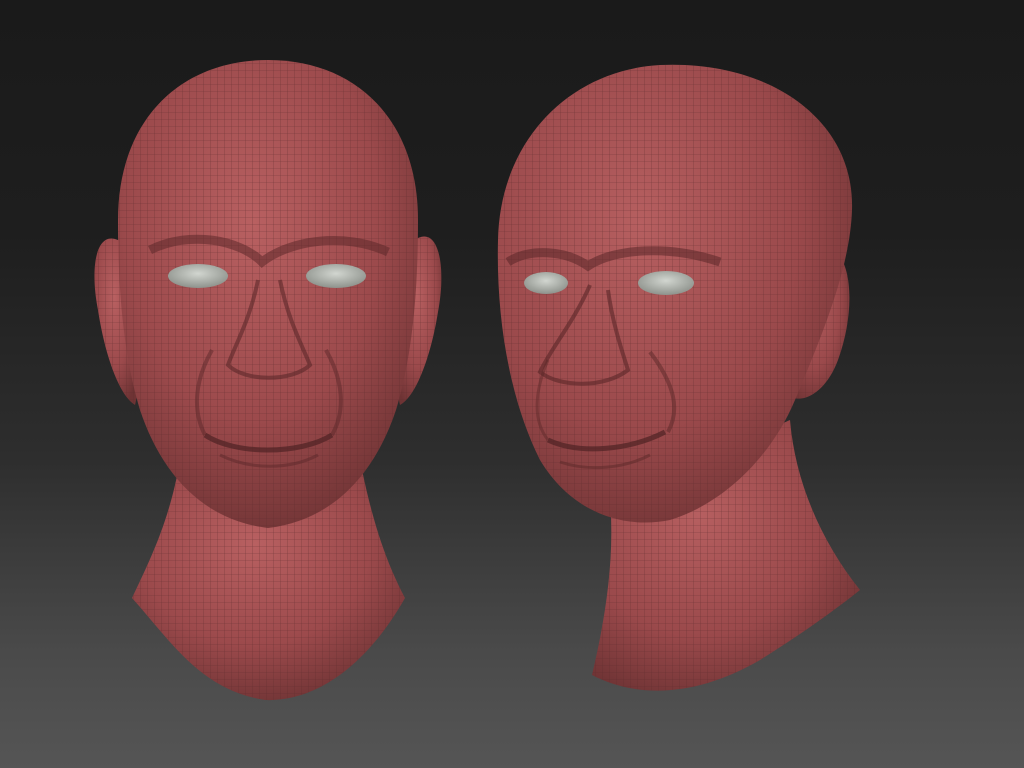 This screenshot has height=768, width=1024. I want to click on eye-three-quarter-right, so click(666, 283).